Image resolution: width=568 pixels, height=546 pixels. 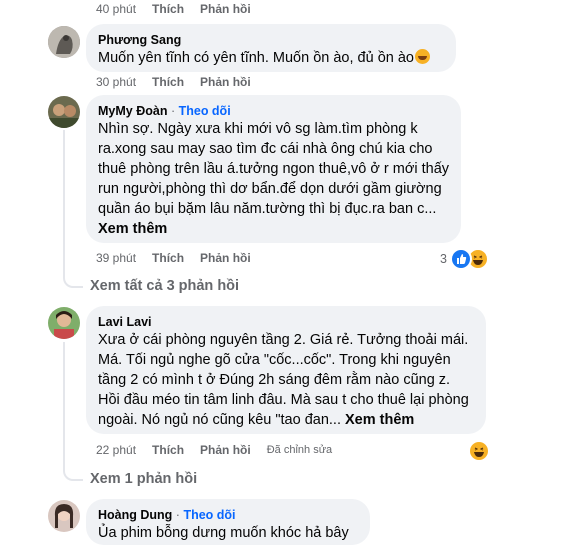 I want to click on reaction-summary, so click(x=479, y=451).